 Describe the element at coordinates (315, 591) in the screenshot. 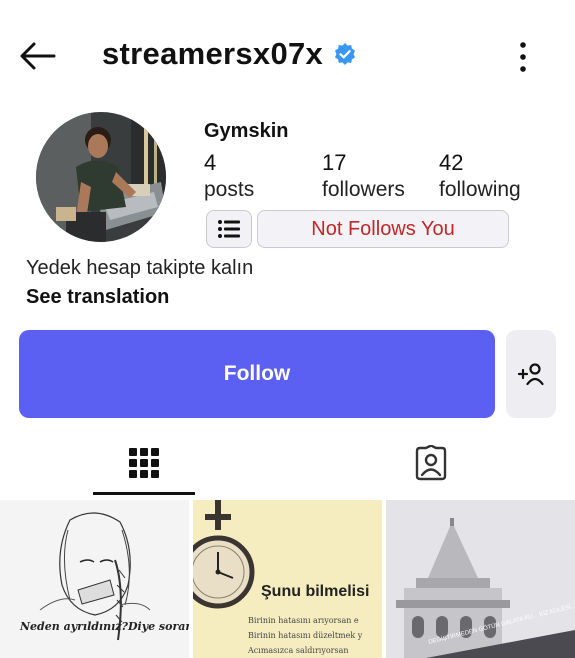

I see `post-title: Şunu bilmelisi` at that location.